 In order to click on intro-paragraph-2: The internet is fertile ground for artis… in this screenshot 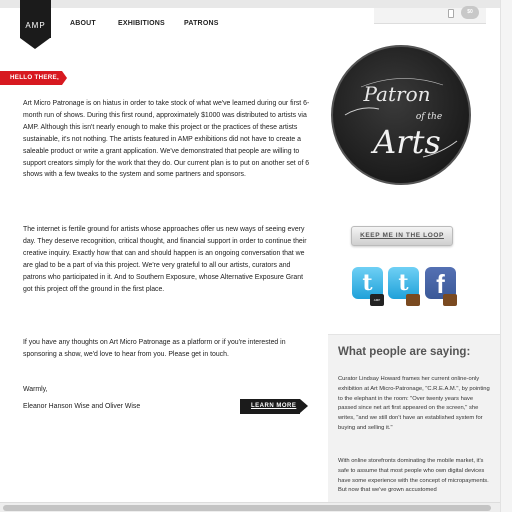, I will do `click(165, 259)`.